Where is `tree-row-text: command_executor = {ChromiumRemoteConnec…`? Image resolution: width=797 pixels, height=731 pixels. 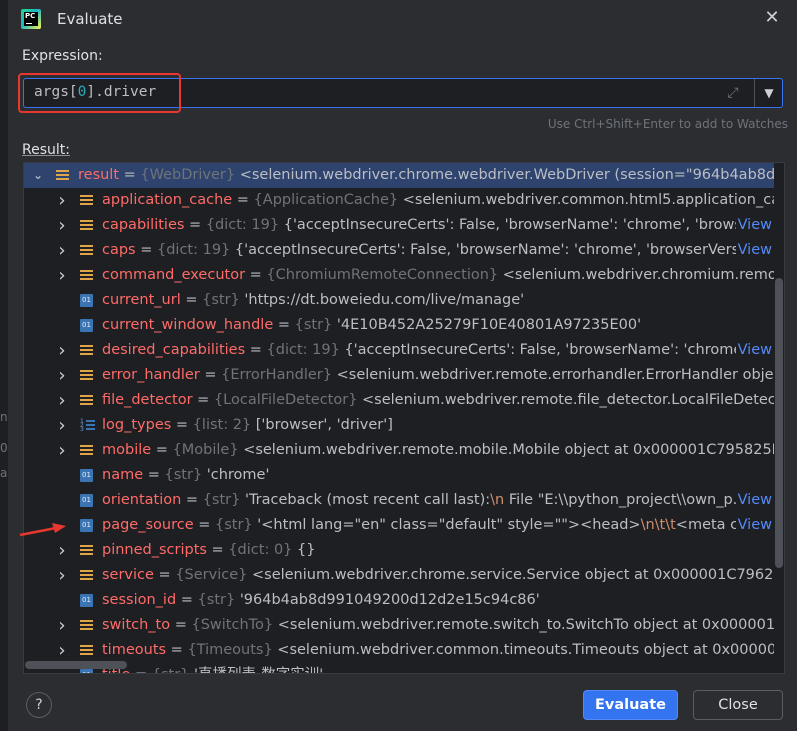
tree-row-text: command_executor = {ChromiumRemoteConnec… is located at coordinates (443, 275).